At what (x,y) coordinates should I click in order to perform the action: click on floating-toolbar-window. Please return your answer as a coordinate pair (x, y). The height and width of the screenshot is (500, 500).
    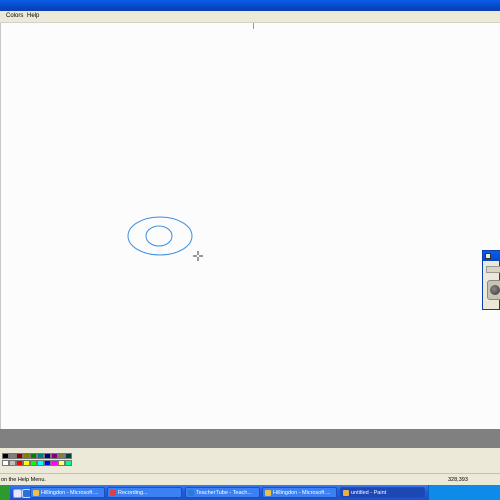
    Looking at the image, I should click on (491, 280).